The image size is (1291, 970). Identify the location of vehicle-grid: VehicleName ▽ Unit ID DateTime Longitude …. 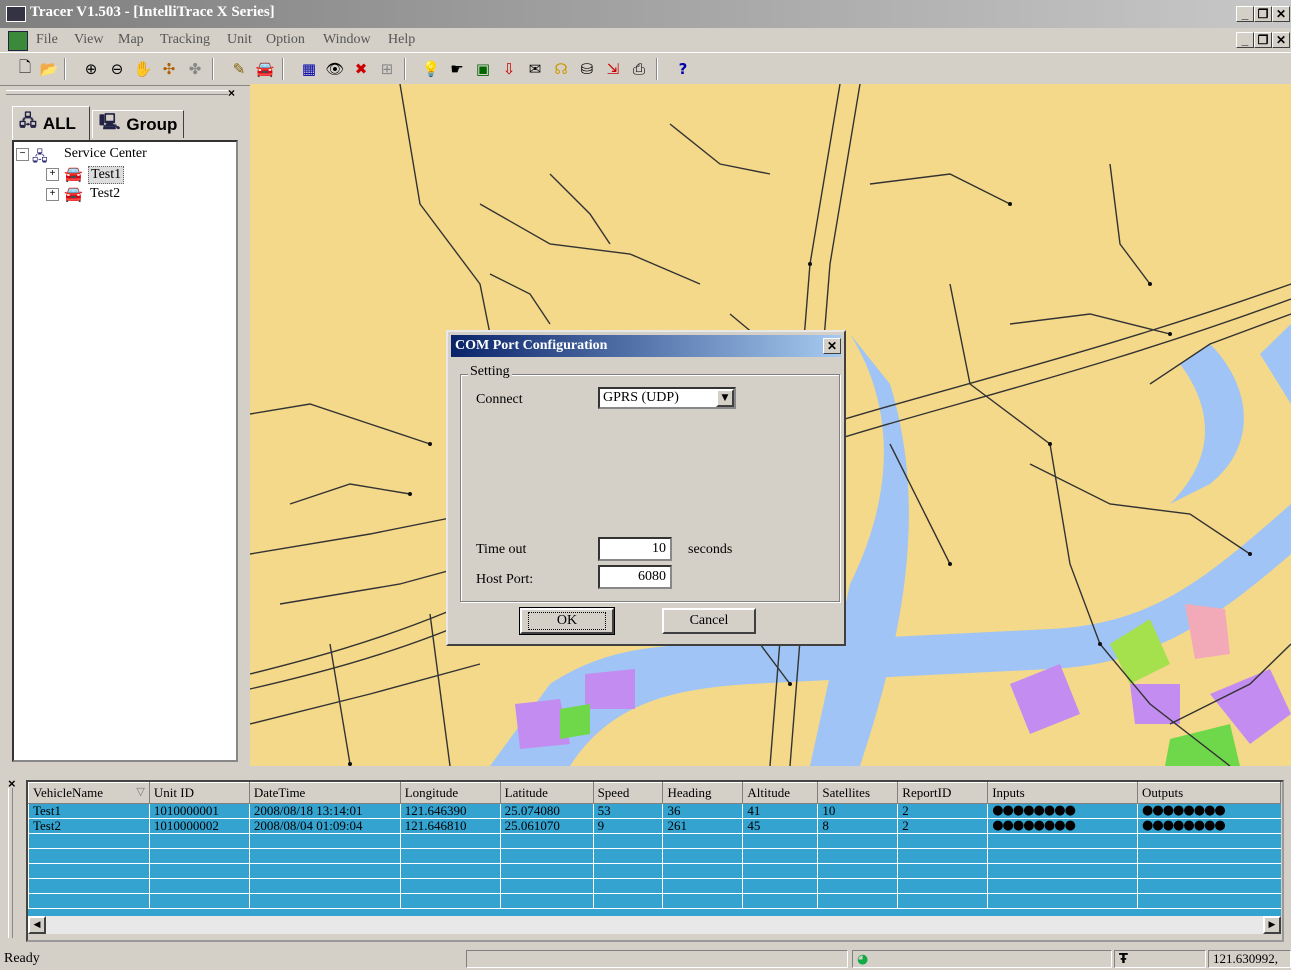
(654, 849).